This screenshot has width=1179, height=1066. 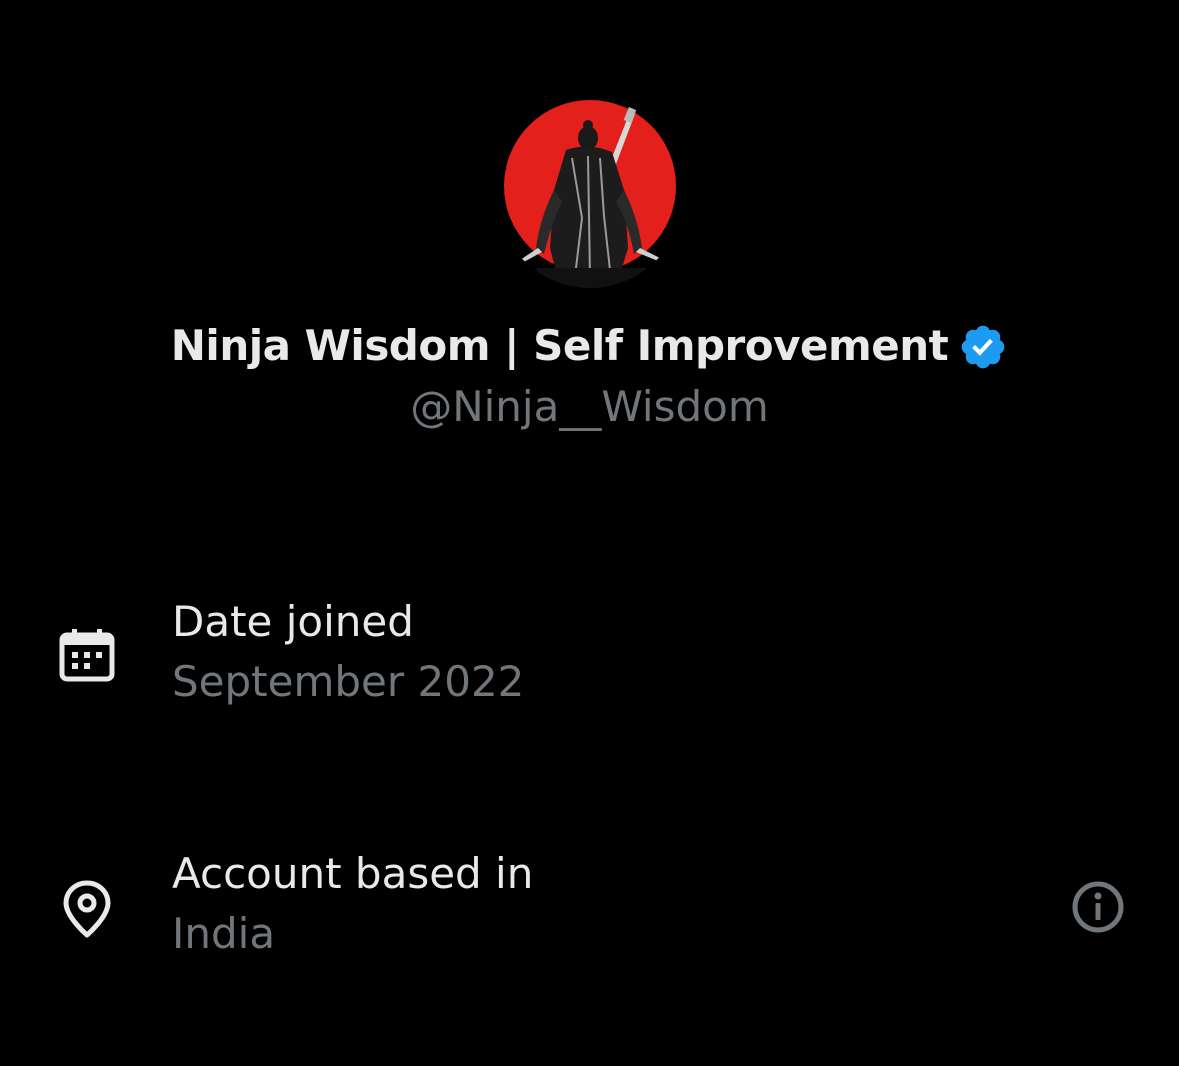 I want to click on date-joined-row: Date joined September 2022, so click(x=589, y=660).